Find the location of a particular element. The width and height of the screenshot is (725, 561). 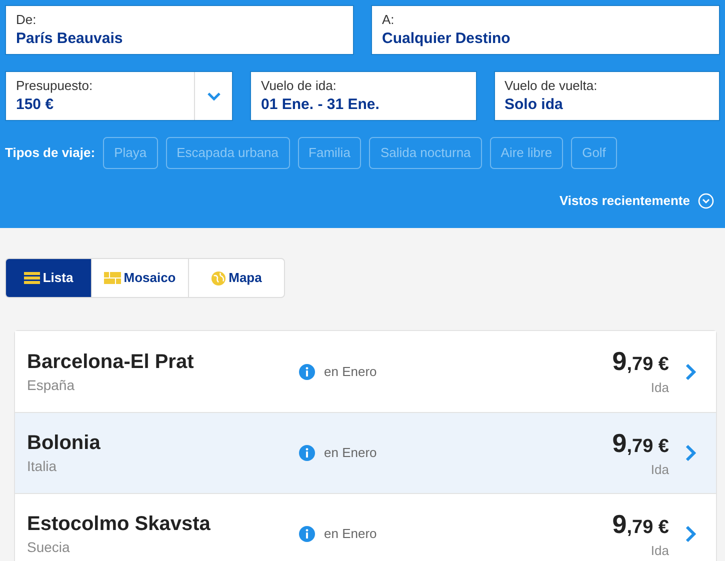

view-tab: Mapa is located at coordinates (236, 278).